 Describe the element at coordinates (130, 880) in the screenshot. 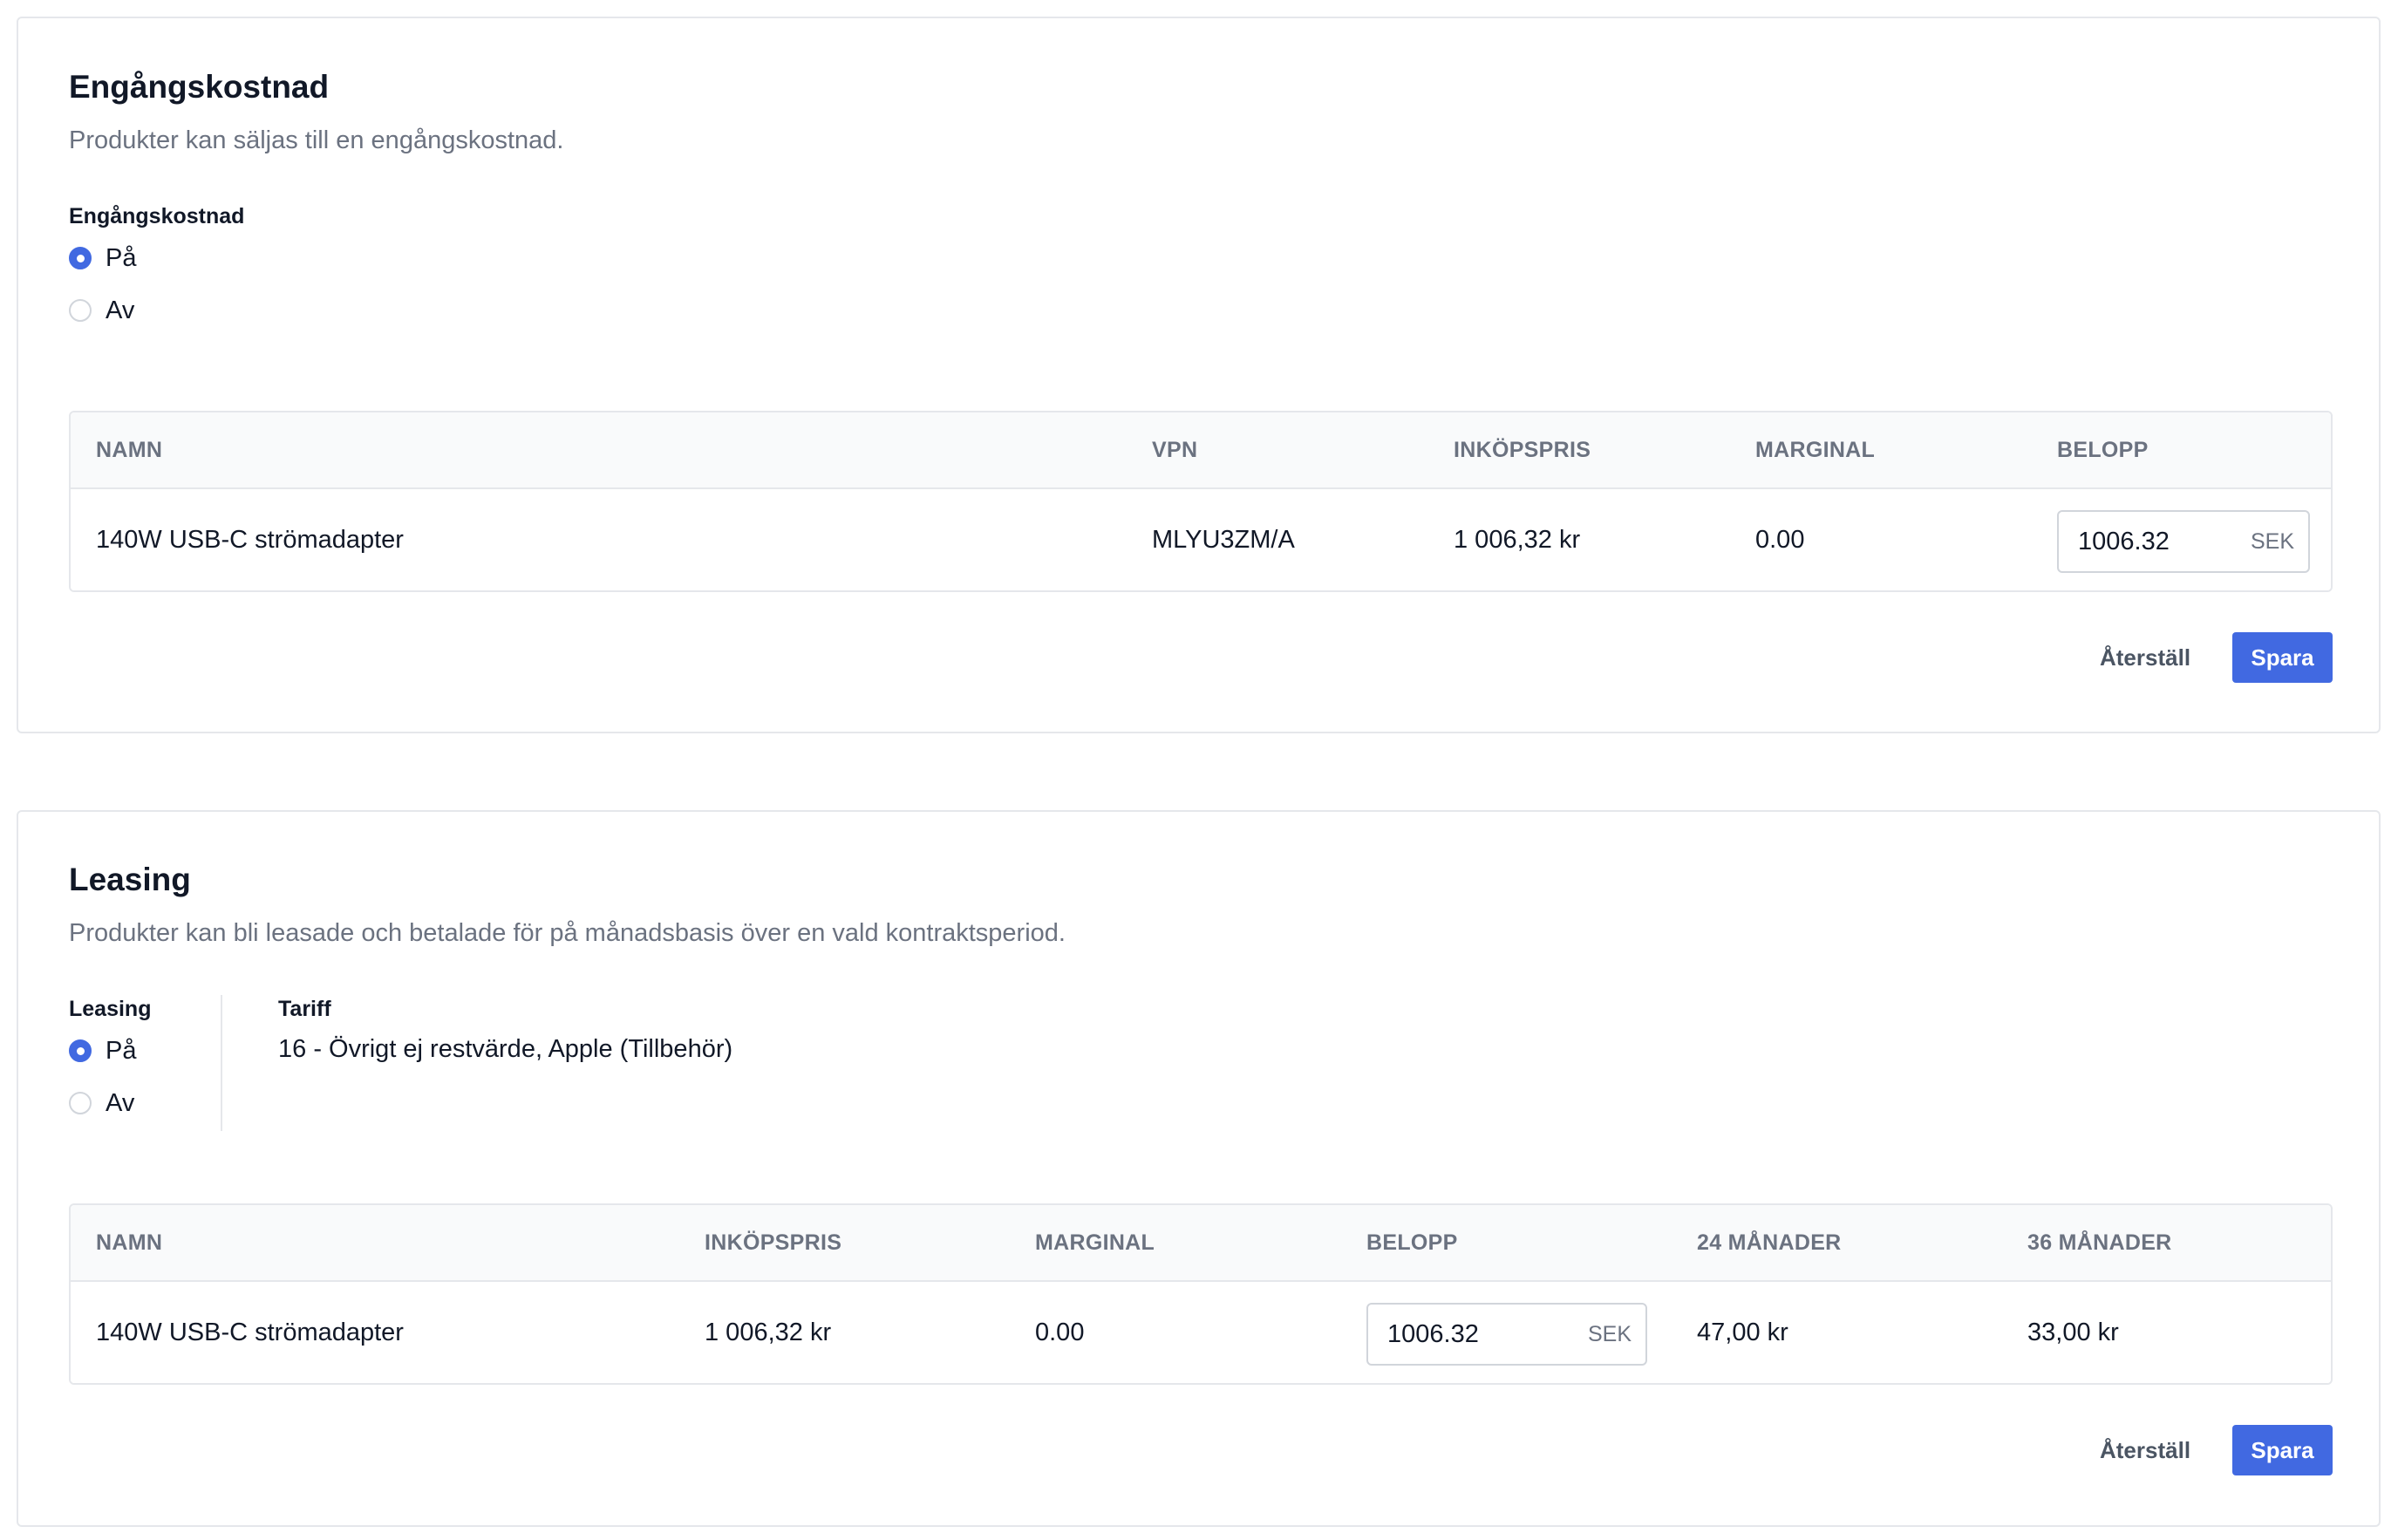

I see `leasing-title: Leasing` at that location.